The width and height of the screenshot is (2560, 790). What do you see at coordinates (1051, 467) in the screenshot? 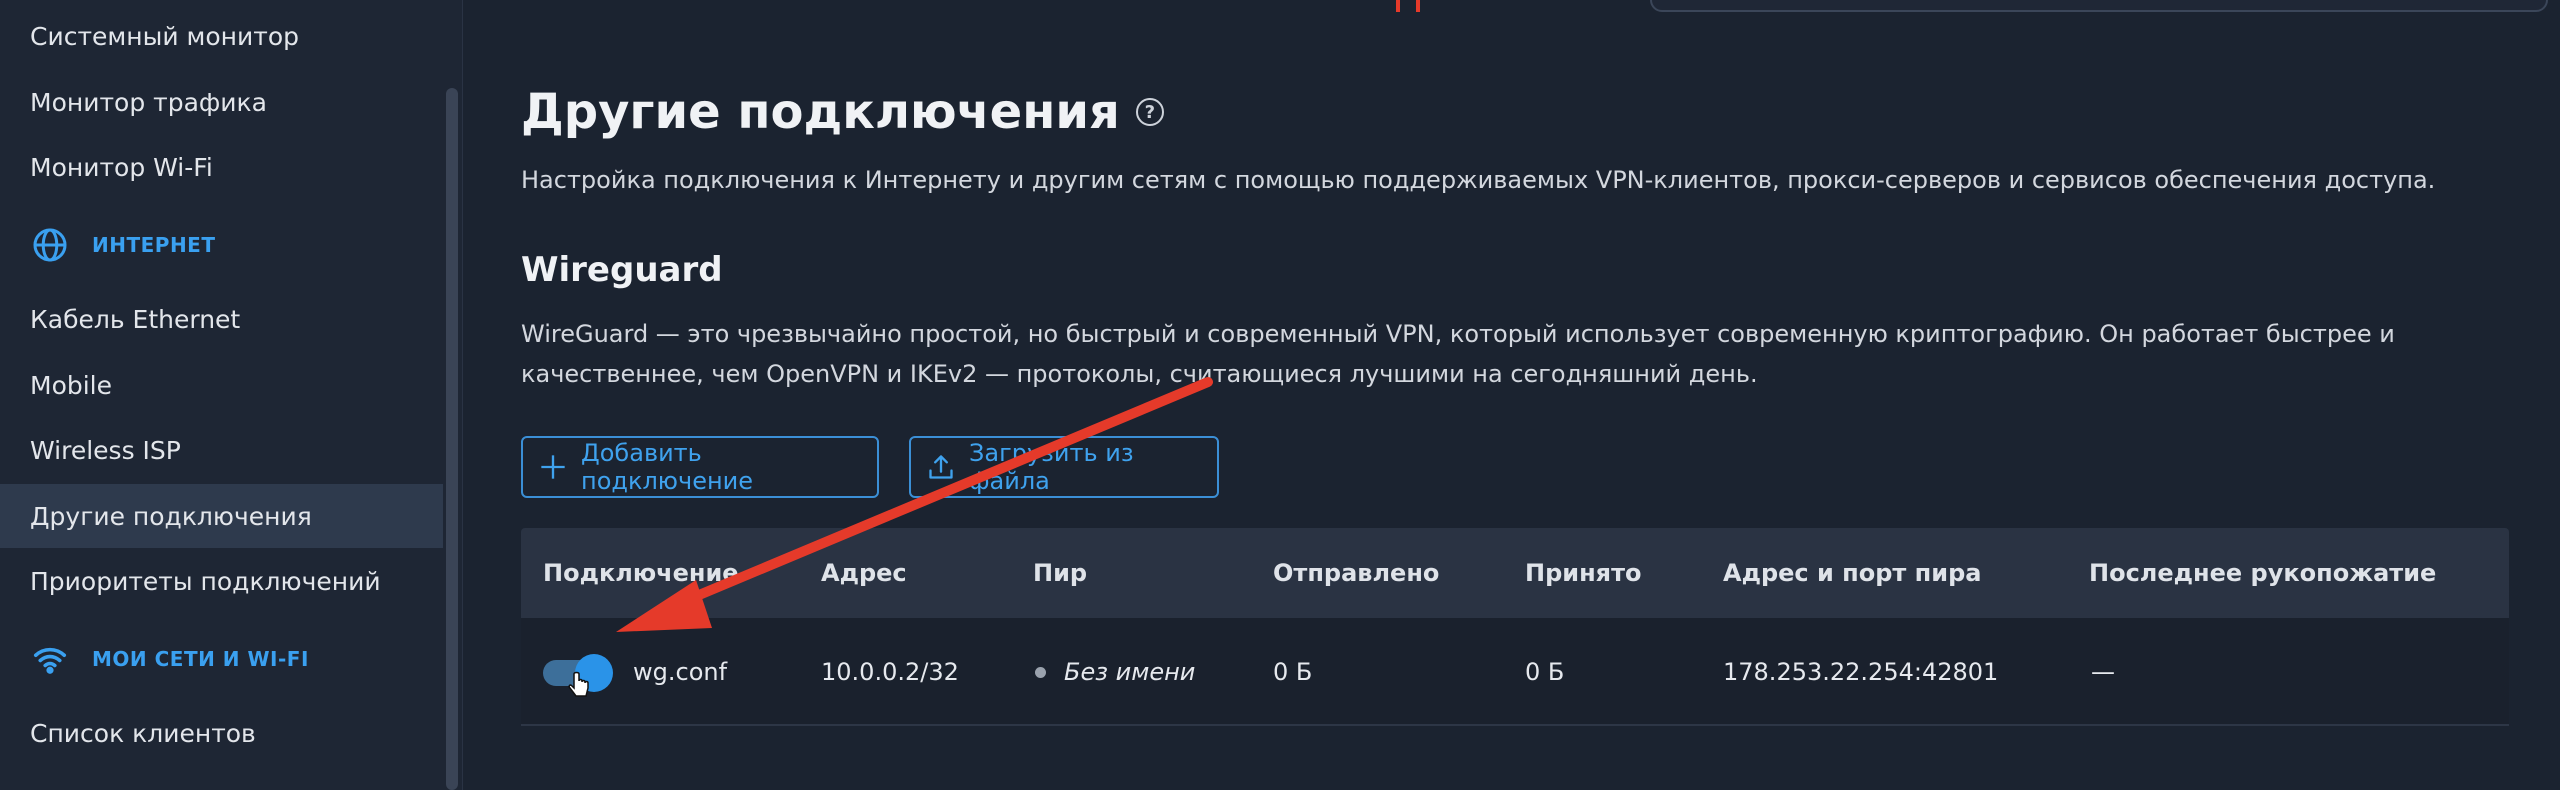
I see `upload-from-file-label: Загрузить из файла` at bounding box center [1051, 467].